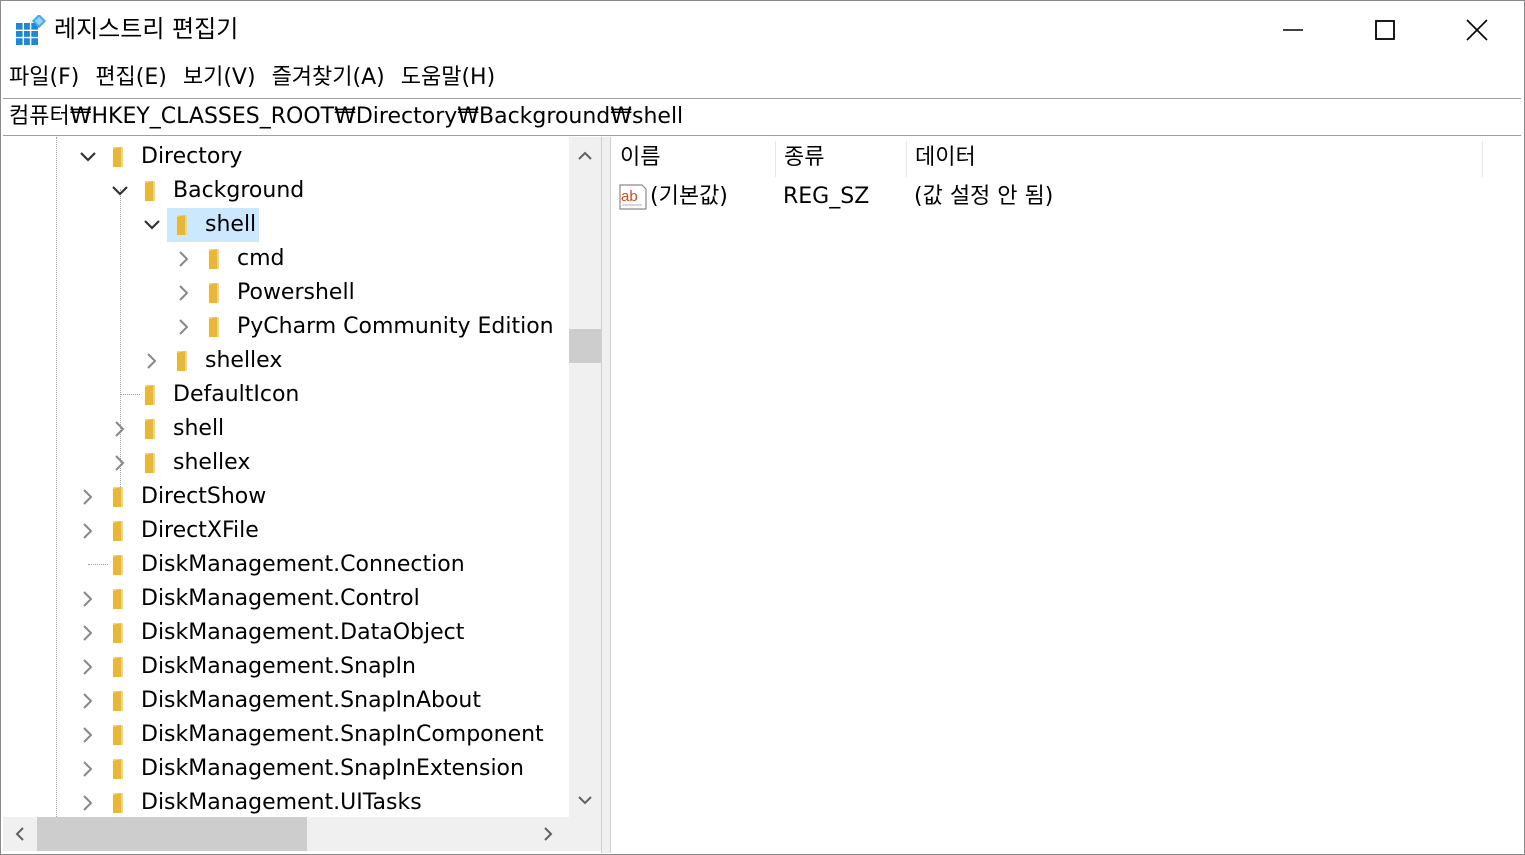 The image size is (1525, 855). Describe the element at coordinates (762, 30) in the screenshot. I see `title-bar: 레지스트리 편집기` at that location.